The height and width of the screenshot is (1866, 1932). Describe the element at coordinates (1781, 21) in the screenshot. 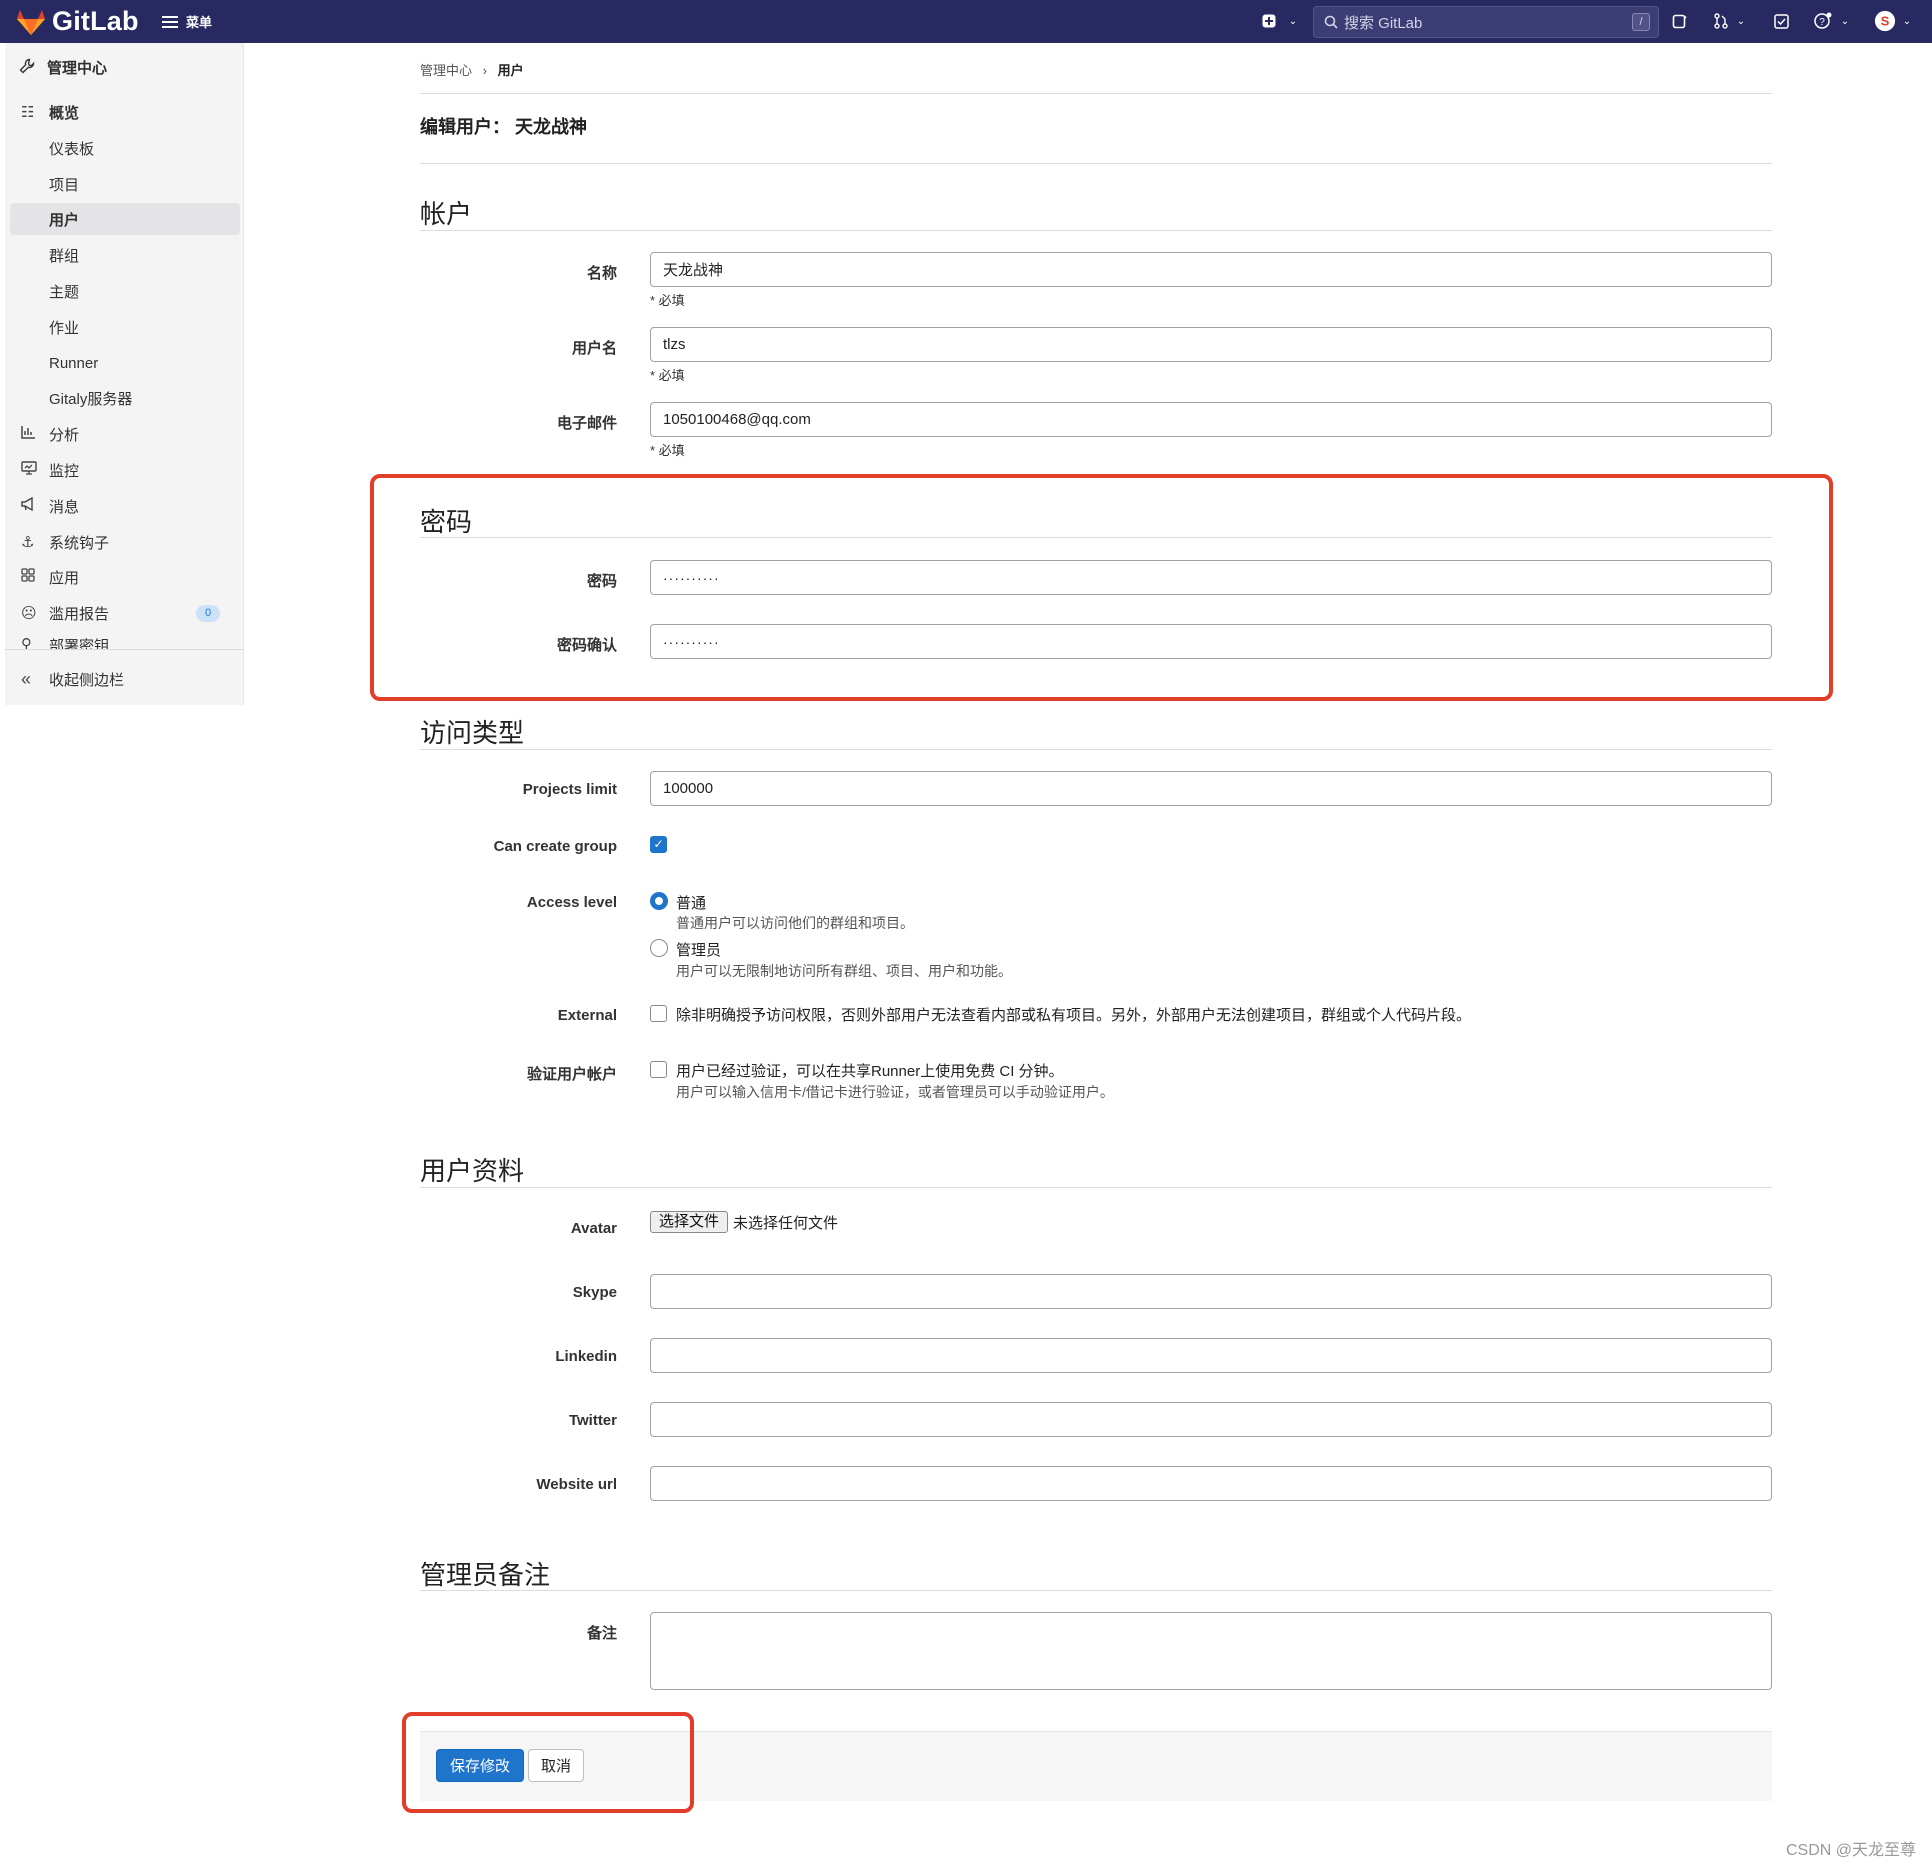

I see `todo-icon` at that location.